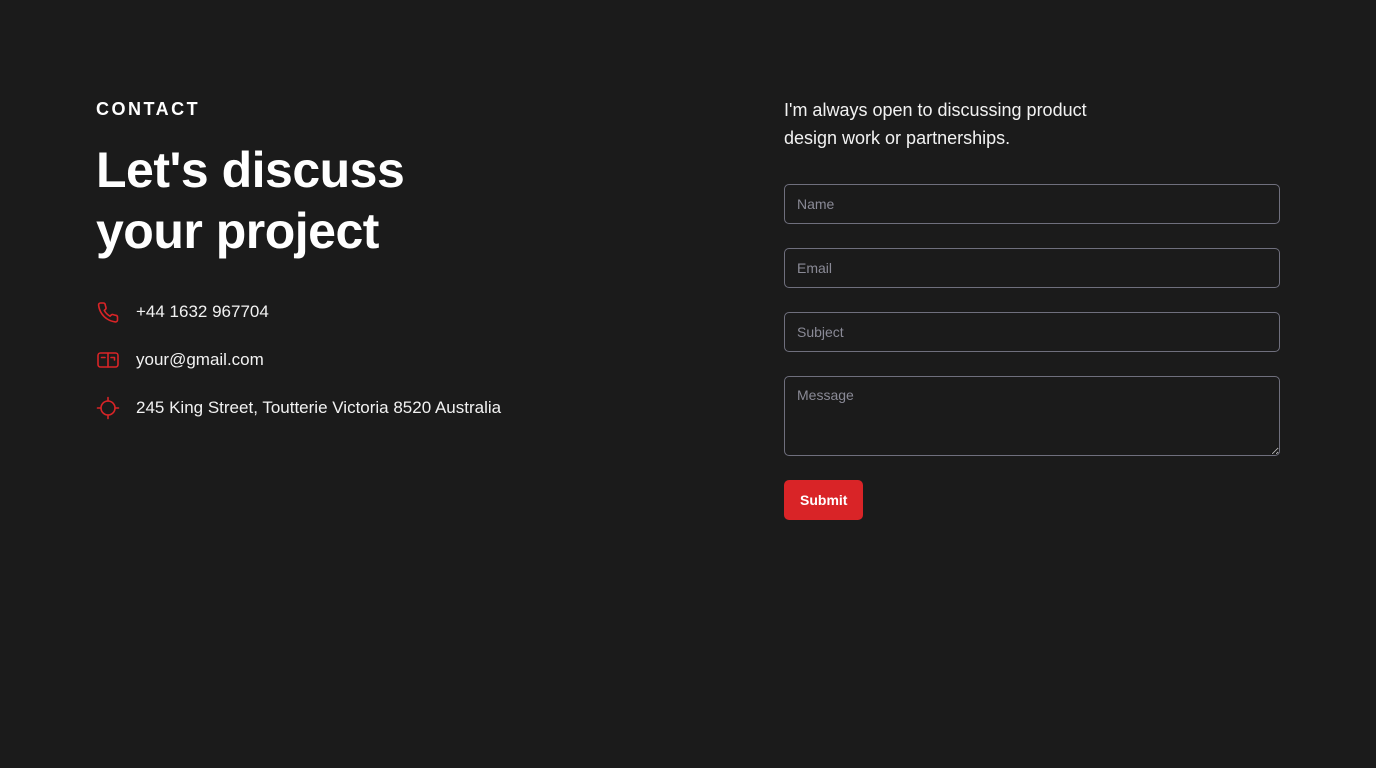  I want to click on subject-input, so click(1032, 332).